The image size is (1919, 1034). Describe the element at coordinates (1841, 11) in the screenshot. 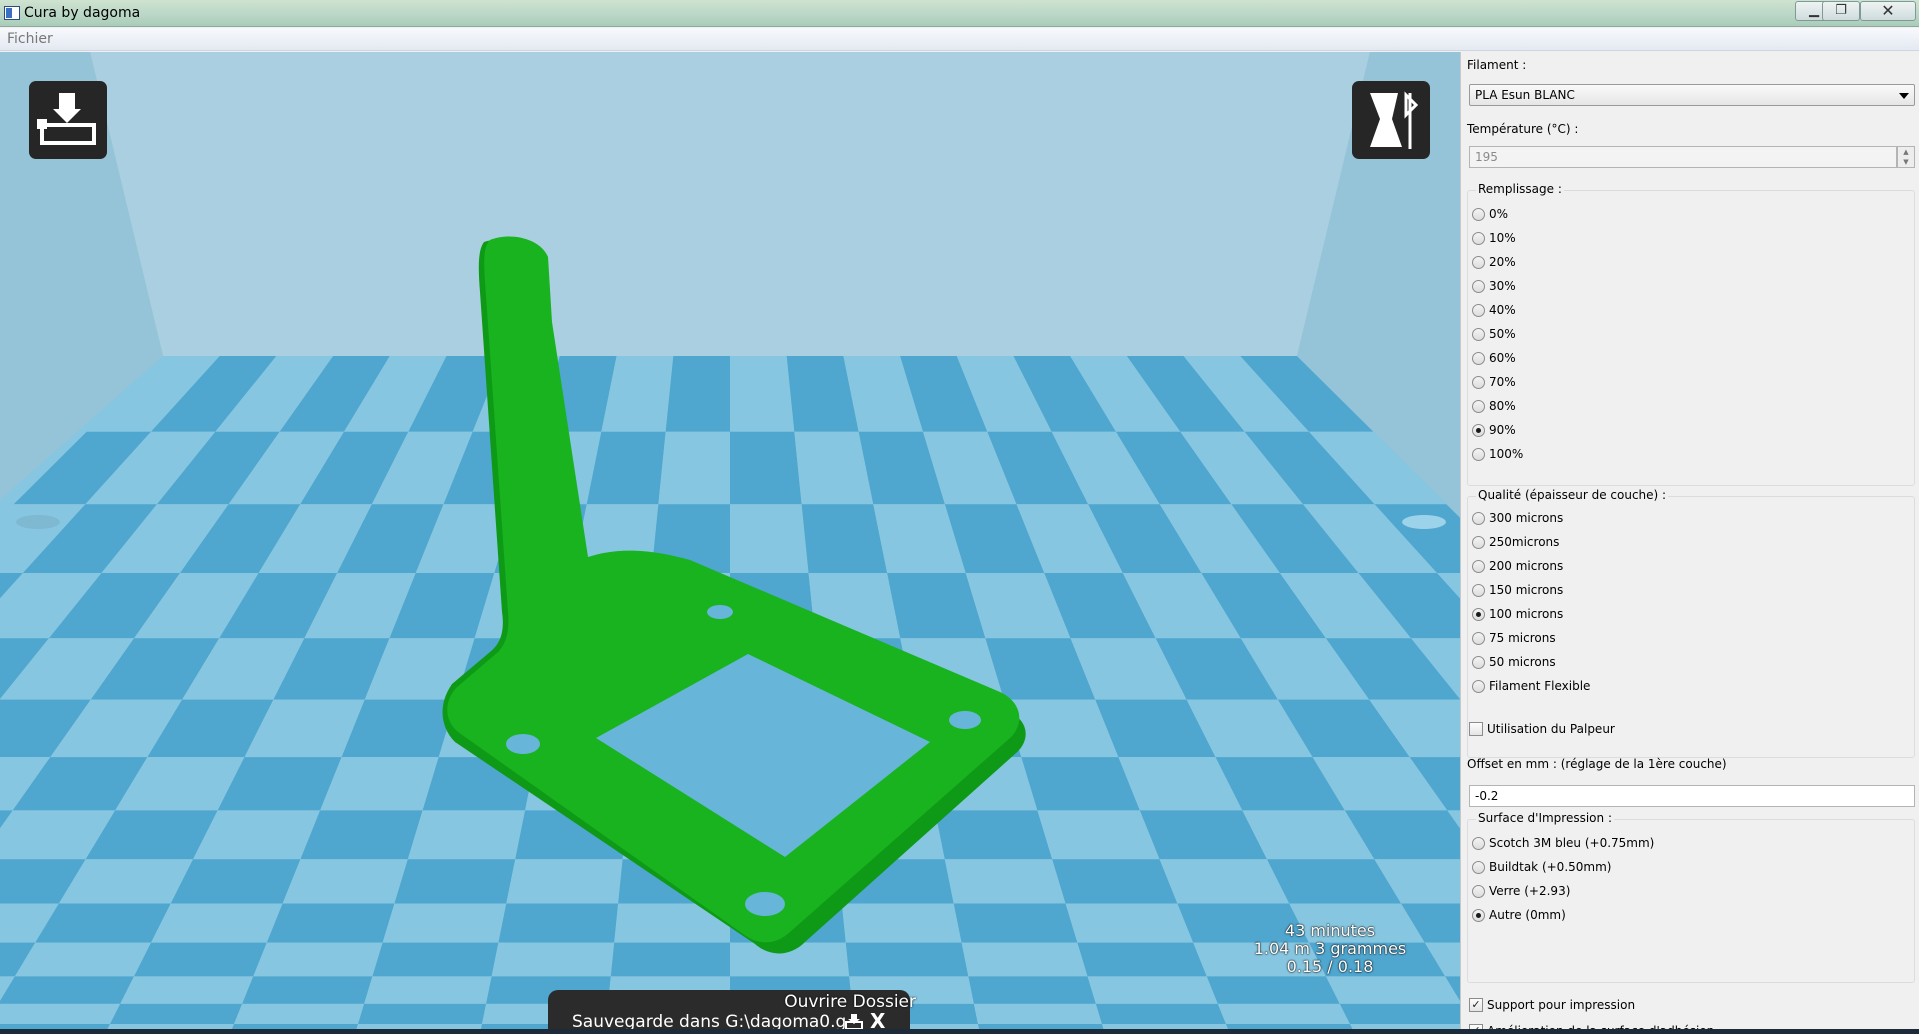

I see `maximize-button: ❐` at that location.